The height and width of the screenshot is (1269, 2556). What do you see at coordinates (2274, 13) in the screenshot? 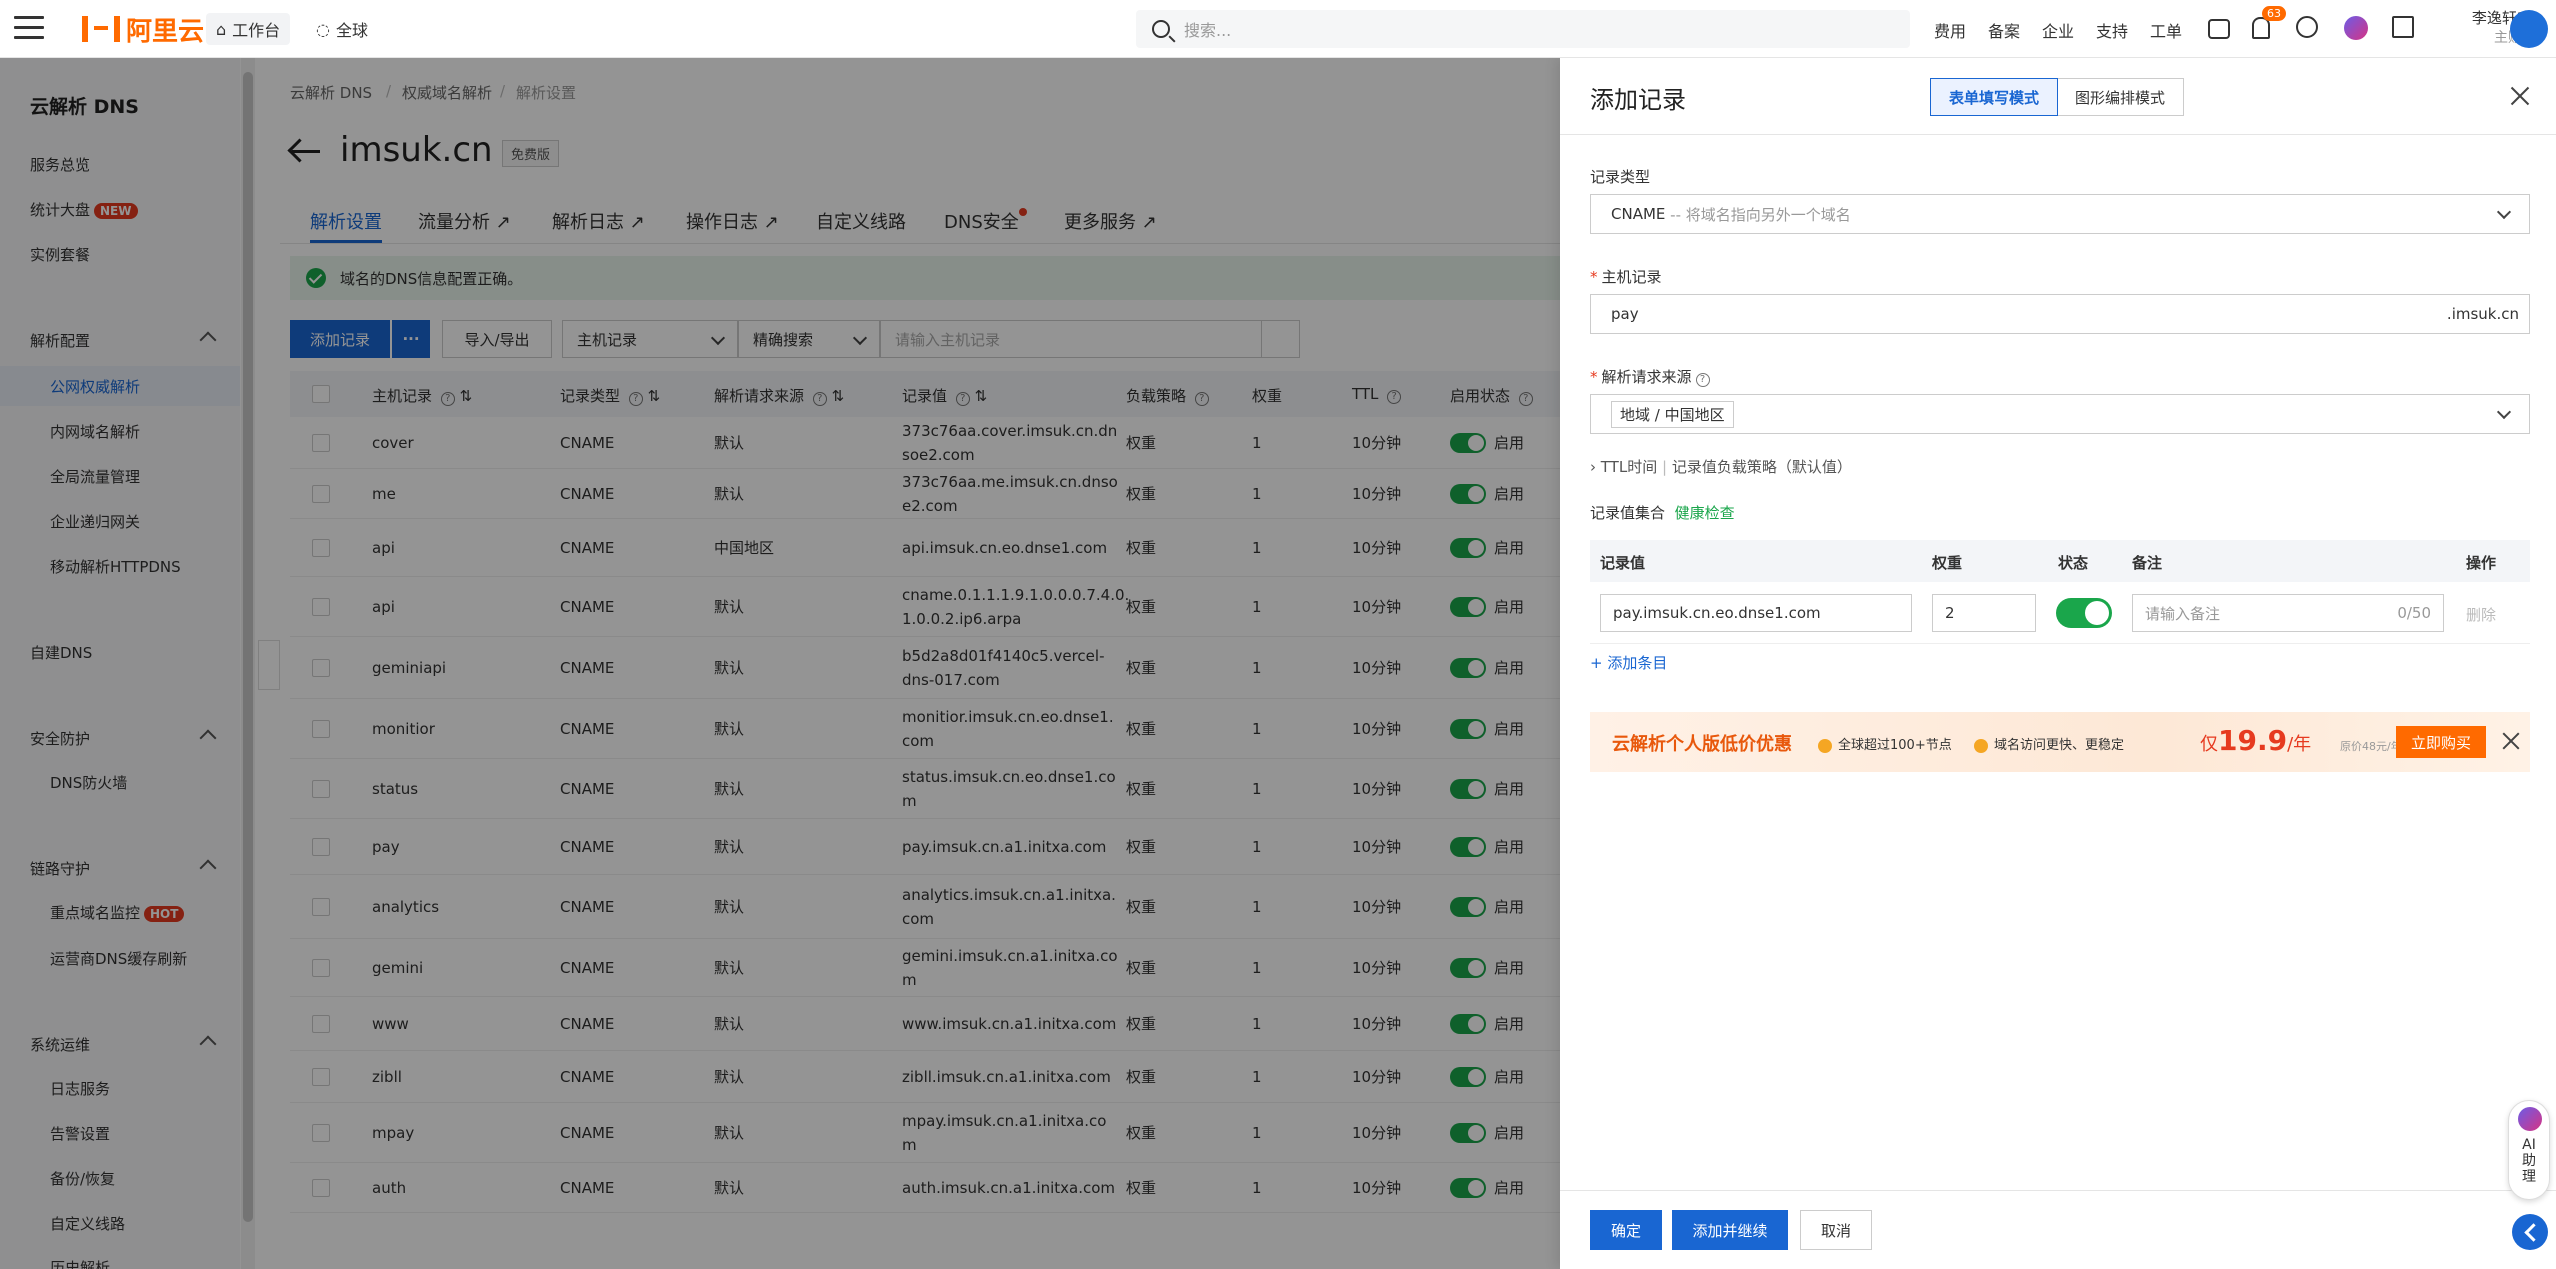
I see `notification-count-badge: 63` at bounding box center [2274, 13].